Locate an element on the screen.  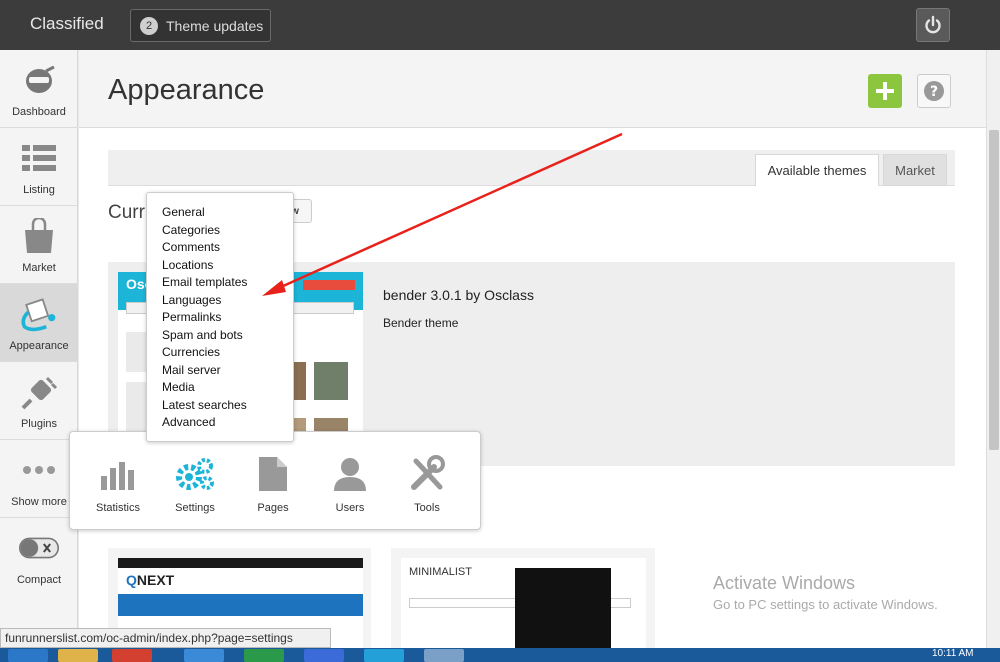
thumb-next-brand: QNEXT is located at coordinates (150, 580).